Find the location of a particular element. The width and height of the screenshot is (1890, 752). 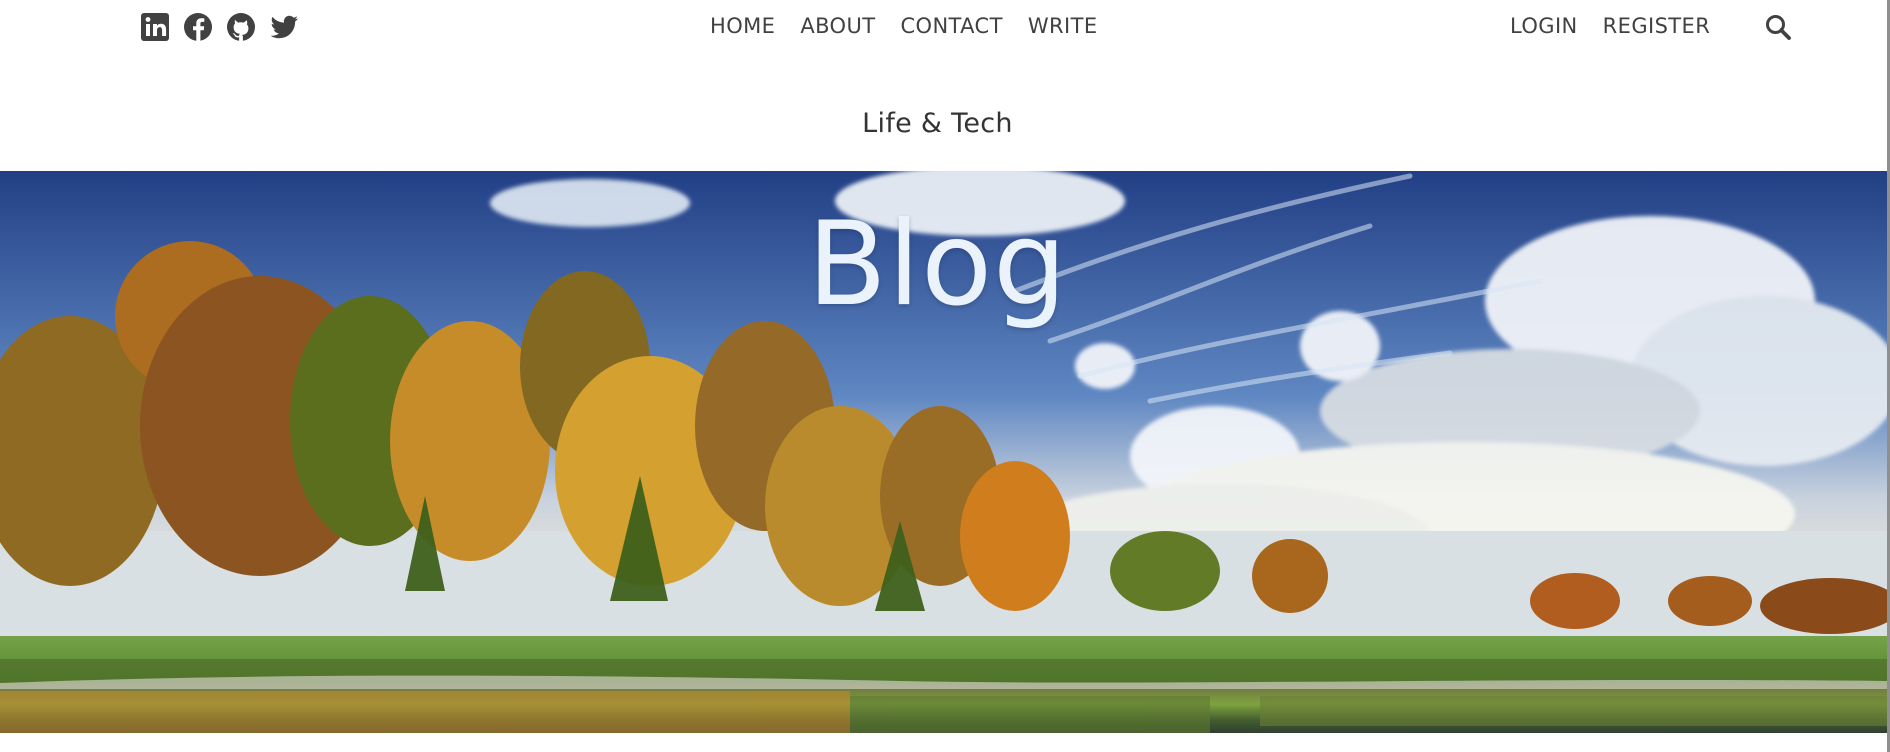

search-button is located at coordinates (1778, 27).